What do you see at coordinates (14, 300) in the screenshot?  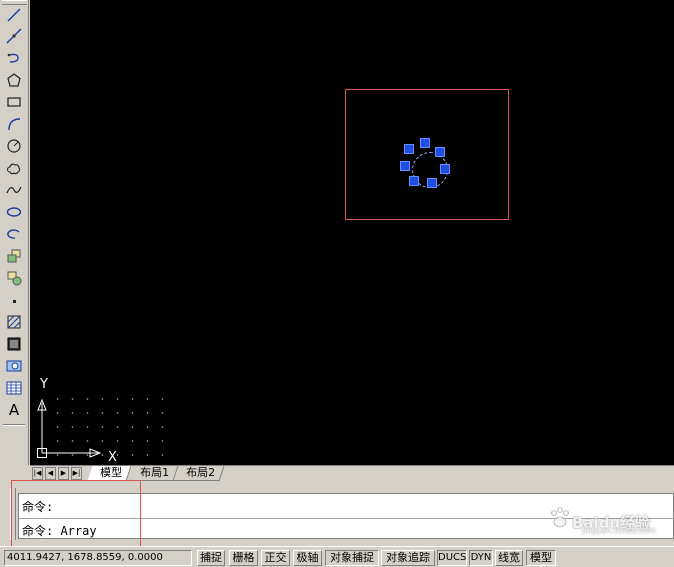 I see `point-icon` at bounding box center [14, 300].